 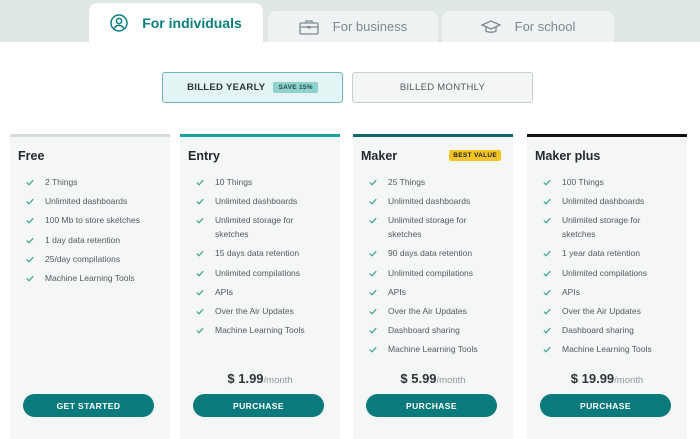 I want to click on feature-item: 1 day data retention, so click(x=90, y=241).